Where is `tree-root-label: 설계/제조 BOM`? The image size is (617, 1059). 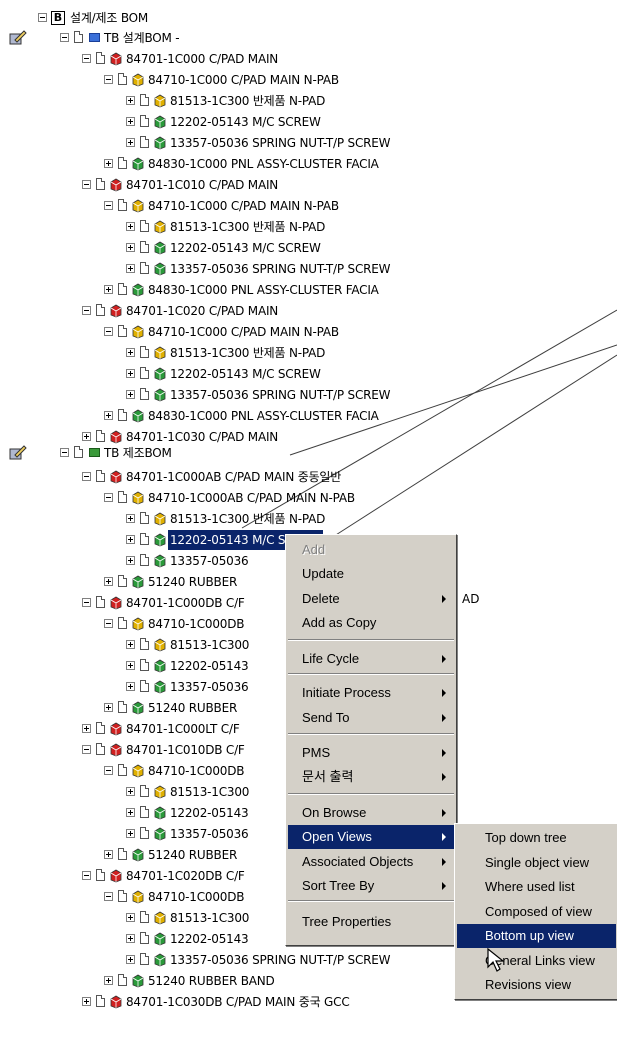 tree-root-label: 설계/제조 BOM is located at coordinates (109, 18).